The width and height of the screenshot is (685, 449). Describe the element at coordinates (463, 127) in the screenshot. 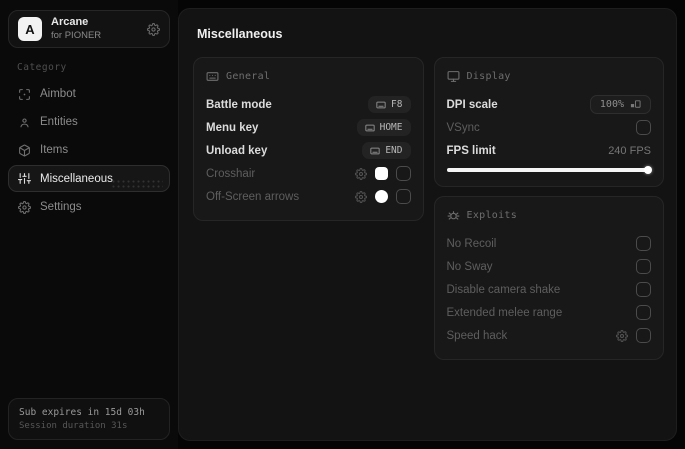

I see `setting-label: VSync` at that location.